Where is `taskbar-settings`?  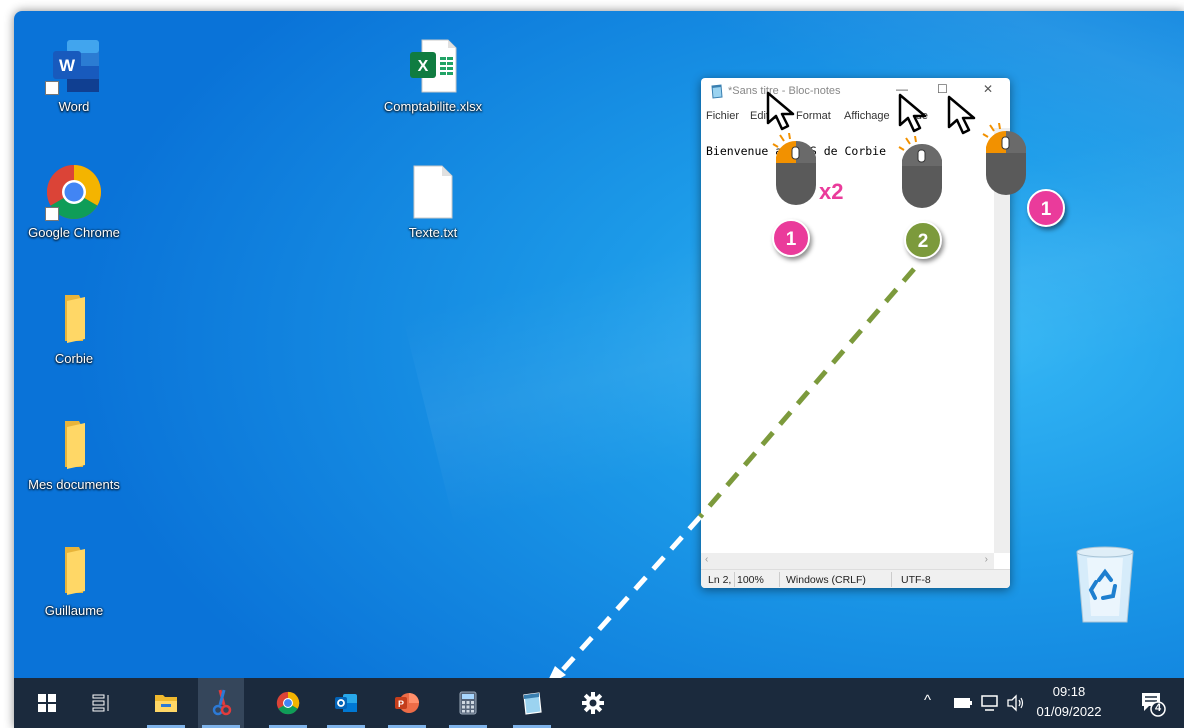 taskbar-settings is located at coordinates (593, 703).